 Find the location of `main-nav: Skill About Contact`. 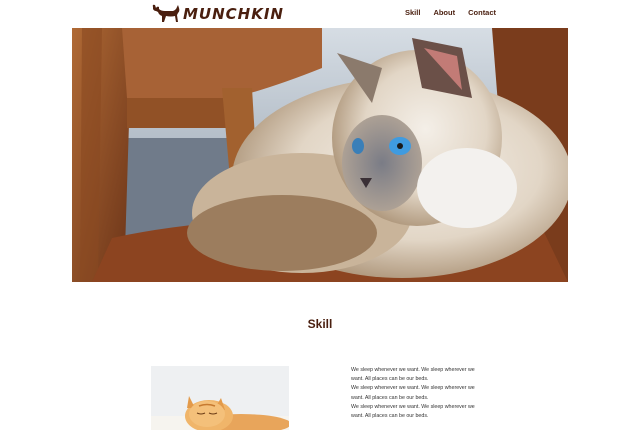

main-nav: Skill About Contact is located at coordinates (457, 12).